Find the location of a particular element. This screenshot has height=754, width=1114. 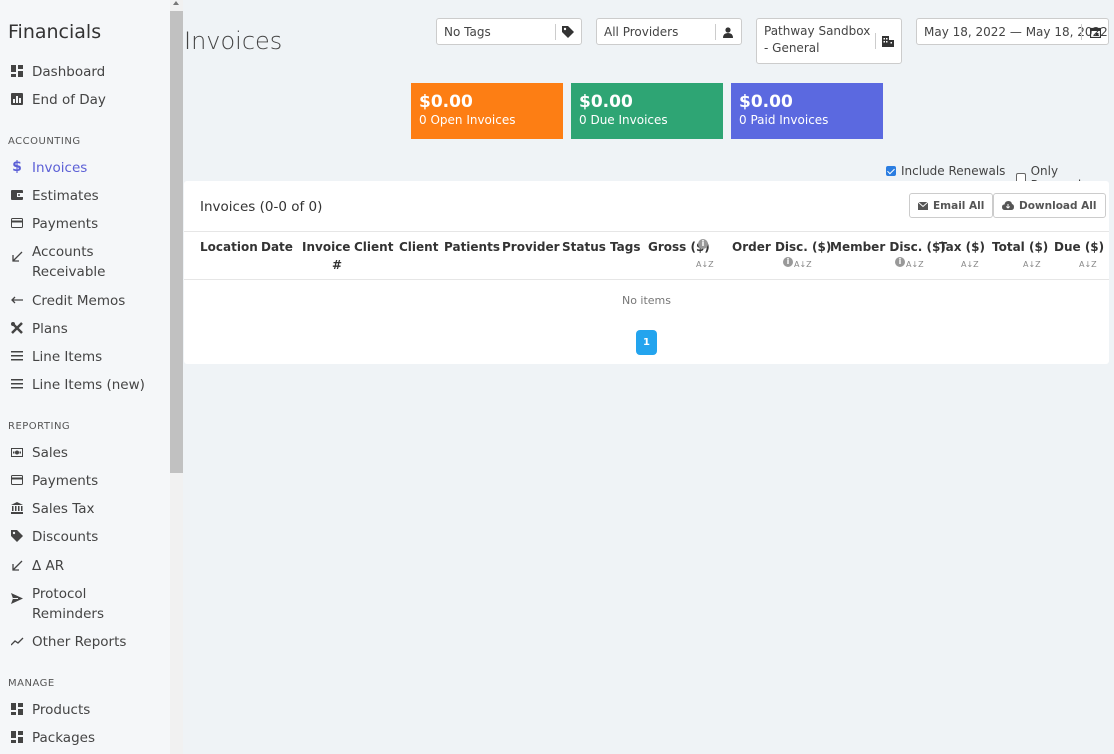

paid-invoices-amount: $0.00 is located at coordinates (766, 102).